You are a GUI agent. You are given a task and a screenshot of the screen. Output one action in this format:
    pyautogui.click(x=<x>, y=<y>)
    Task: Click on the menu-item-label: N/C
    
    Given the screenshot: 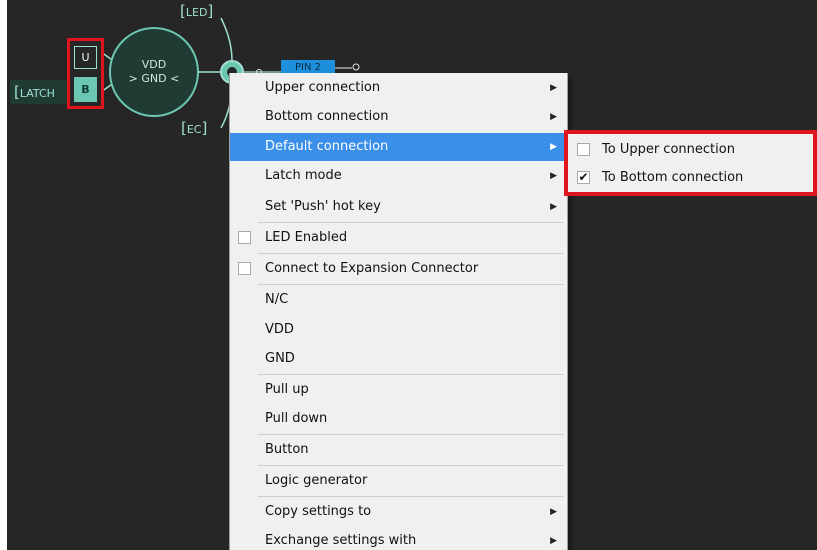 What is the action you would take?
    pyautogui.click(x=277, y=299)
    